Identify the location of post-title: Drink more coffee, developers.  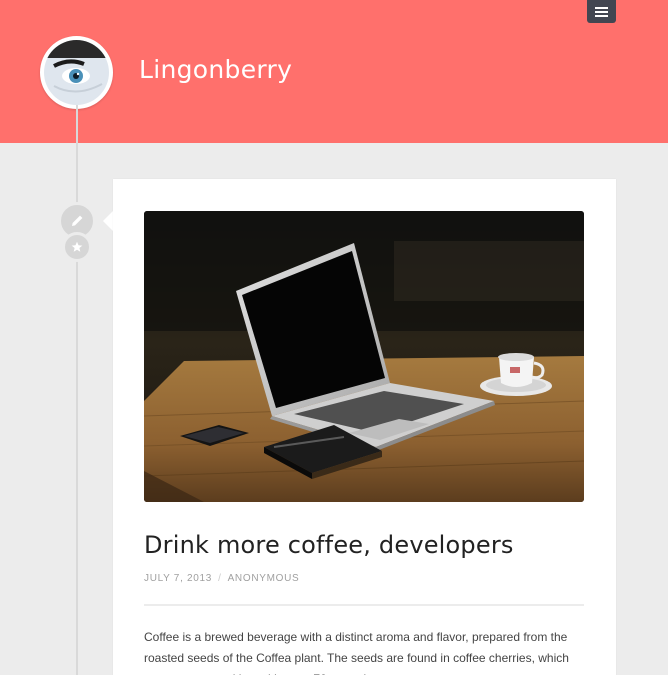
(329, 545).